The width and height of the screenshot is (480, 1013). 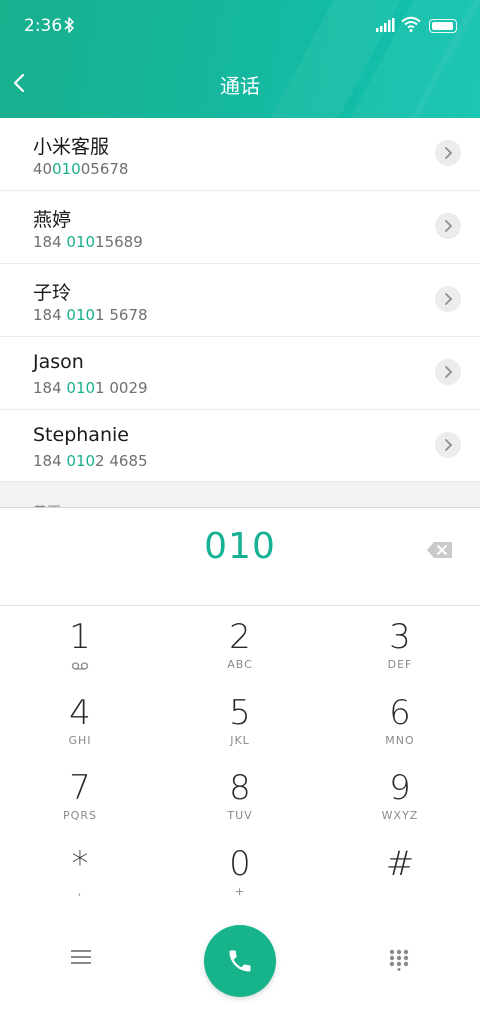 What do you see at coordinates (88, 242) in the screenshot?
I see `contact-number: 184 01015689` at bounding box center [88, 242].